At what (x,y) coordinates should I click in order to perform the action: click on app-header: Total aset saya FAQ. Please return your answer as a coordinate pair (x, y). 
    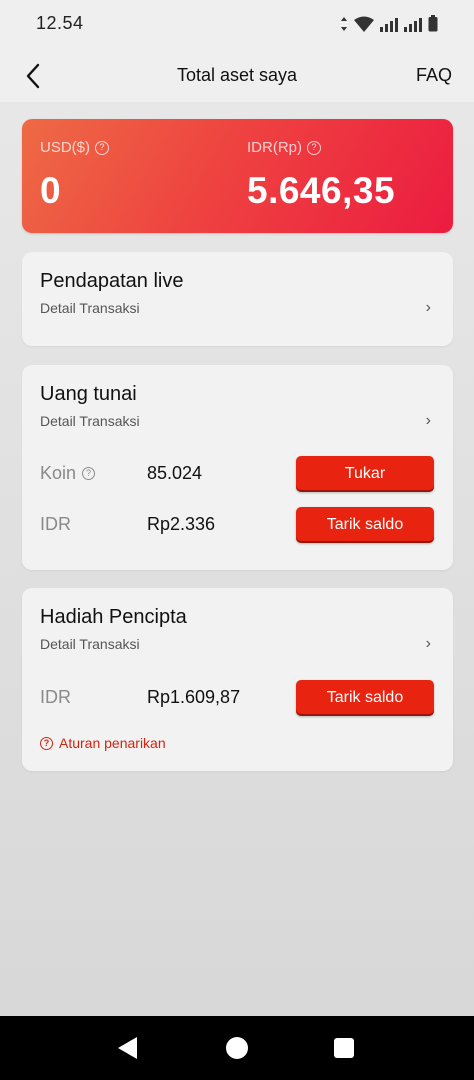
    Looking at the image, I should click on (237, 75).